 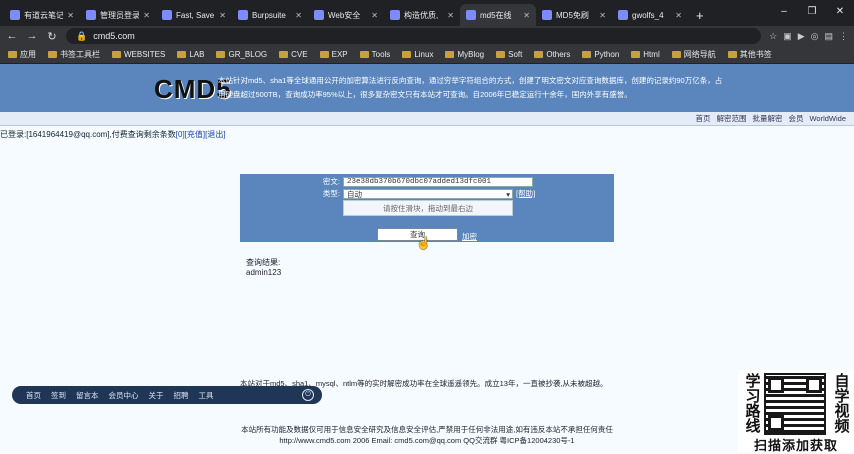 I want to click on site-nav-item: 会员, so click(x=795, y=118).